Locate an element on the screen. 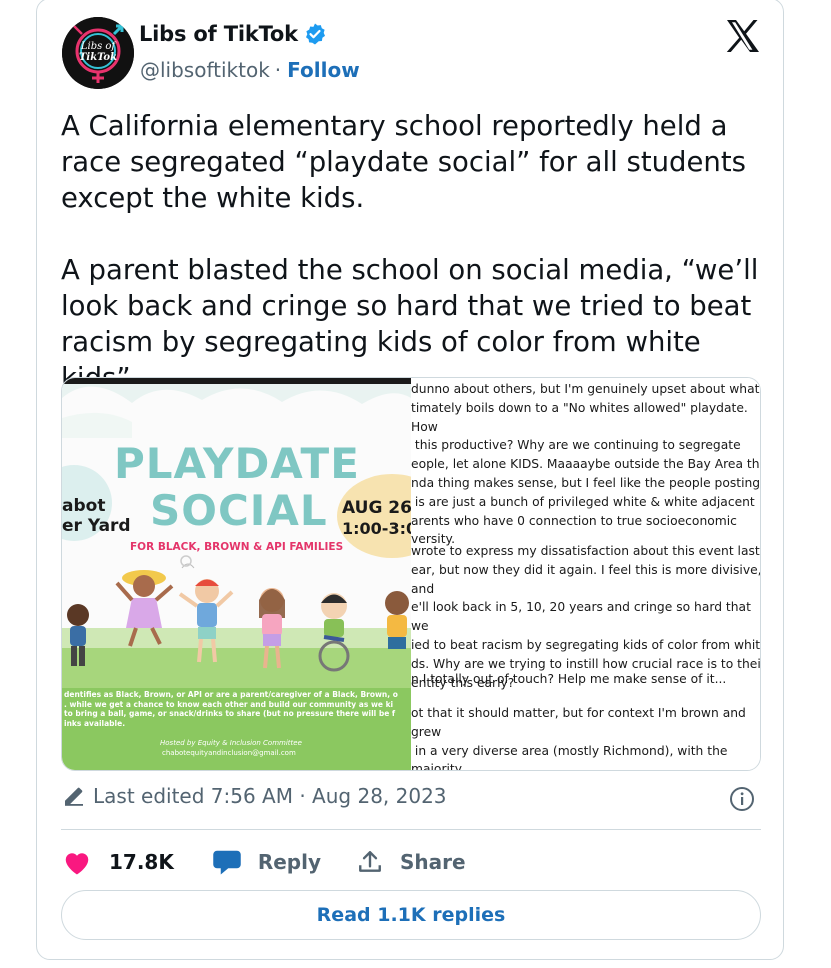 This screenshot has height=968, width=831. share-label: Share is located at coordinates (433, 862).